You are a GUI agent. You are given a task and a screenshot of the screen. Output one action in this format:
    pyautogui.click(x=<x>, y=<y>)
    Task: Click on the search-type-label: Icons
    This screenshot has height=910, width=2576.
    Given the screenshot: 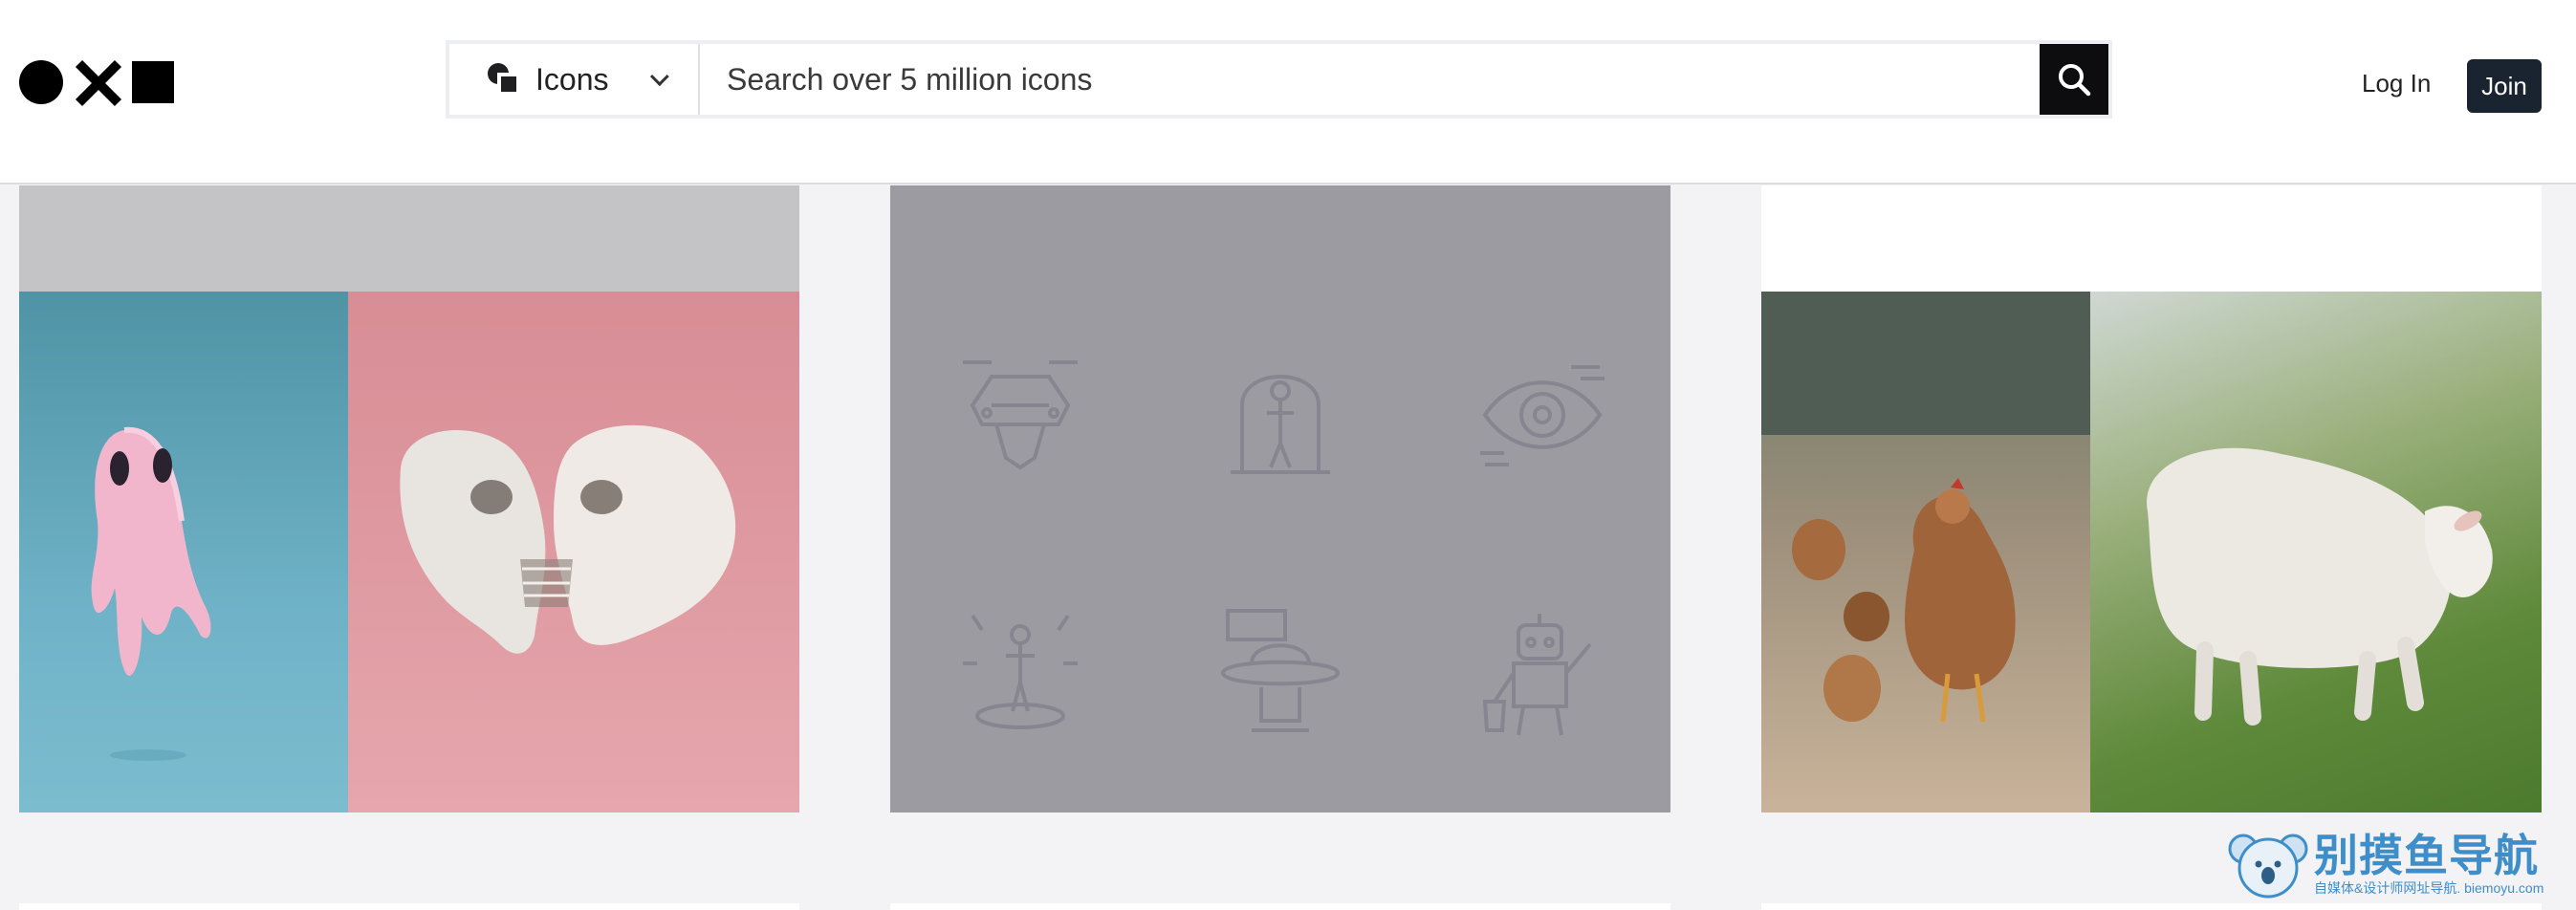 What is the action you would take?
    pyautogui.click(x=572, y=79)
    